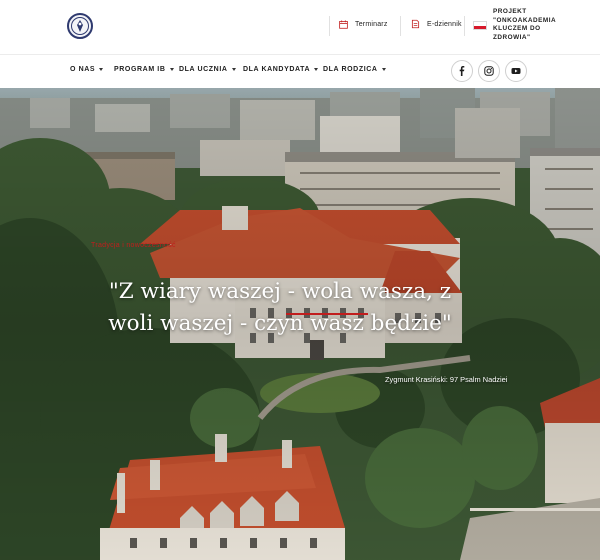  I want to click on youtube-icon, so click(516, 71).